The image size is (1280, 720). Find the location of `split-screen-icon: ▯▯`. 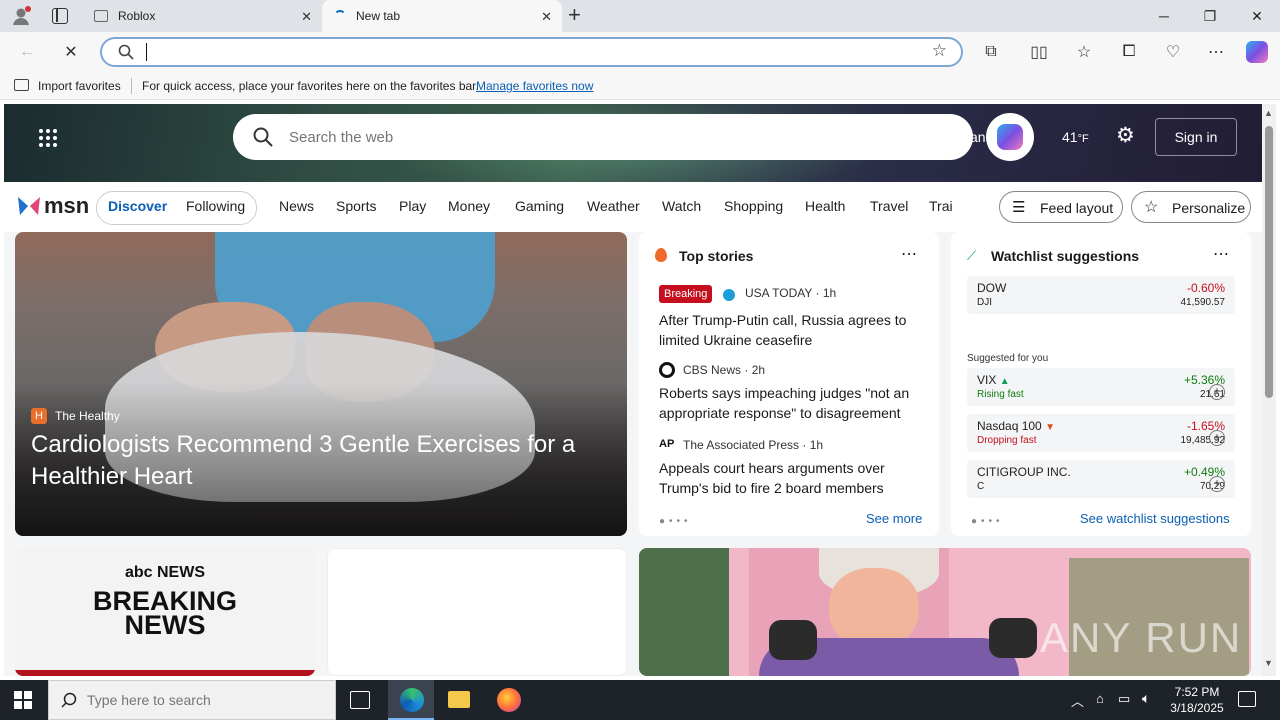

split-screen-icon: ▯▯ is located at coordinates (1039, 52).